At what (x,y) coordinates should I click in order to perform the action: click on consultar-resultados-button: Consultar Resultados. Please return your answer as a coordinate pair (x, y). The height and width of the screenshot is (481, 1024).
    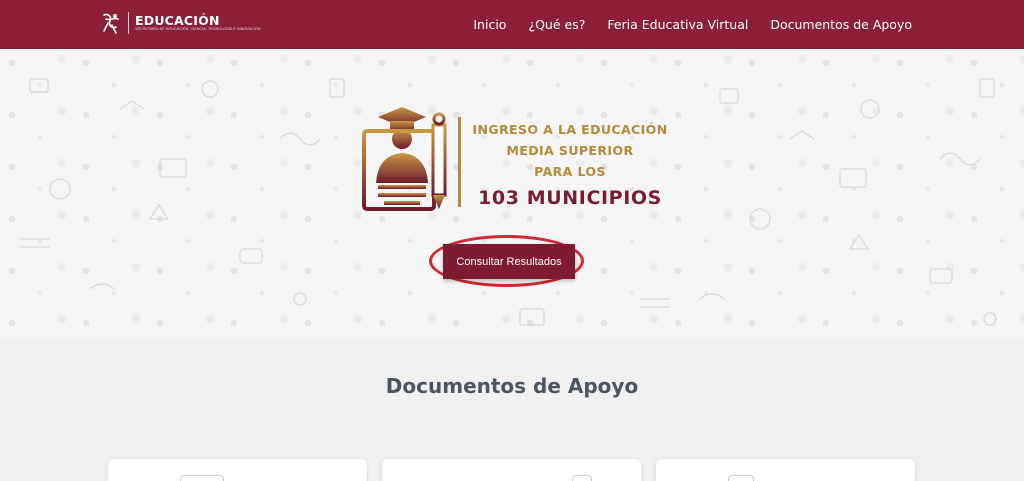
    Looking at the image, I should click on (509, 261).